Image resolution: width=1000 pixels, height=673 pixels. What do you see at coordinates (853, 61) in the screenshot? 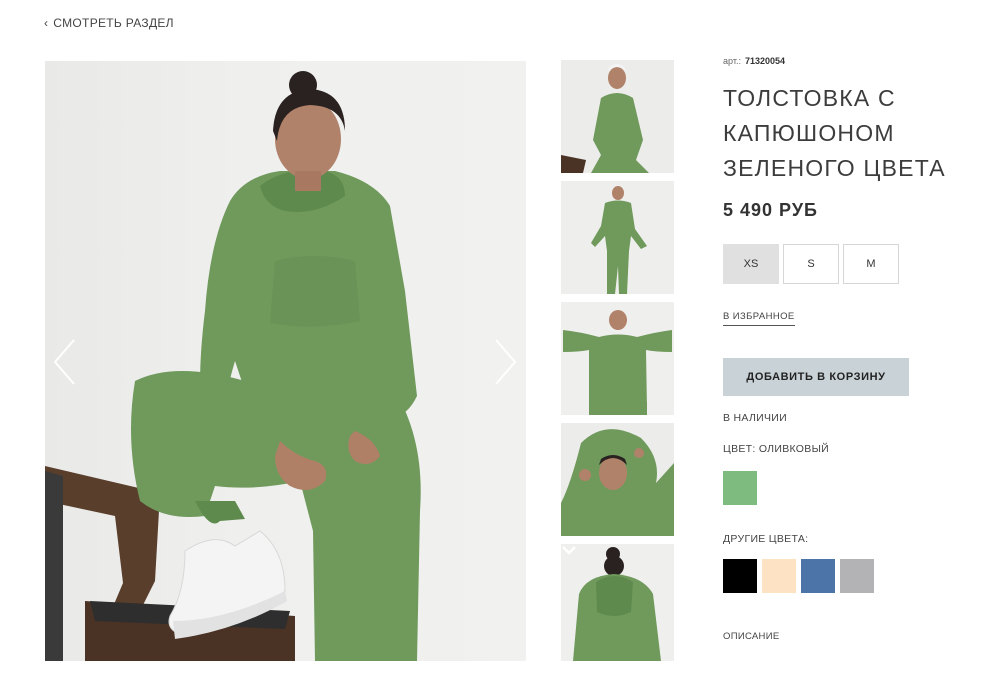
I see `sku-line: арт.: 71320054` at bounding box center [853, 61].